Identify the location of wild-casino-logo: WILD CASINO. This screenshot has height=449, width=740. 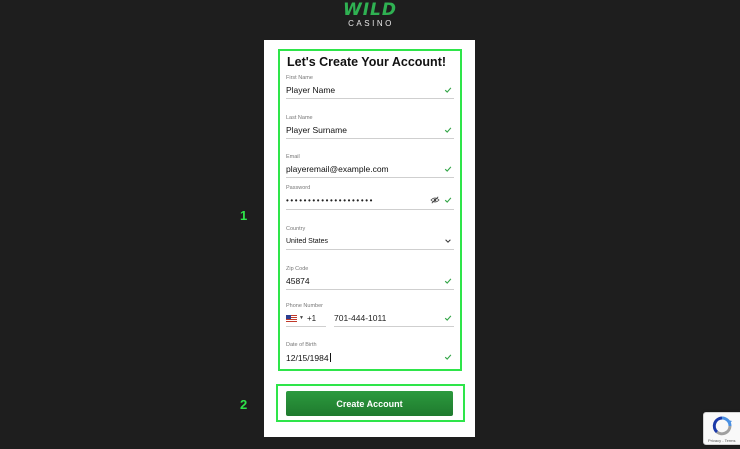
(370, 14).